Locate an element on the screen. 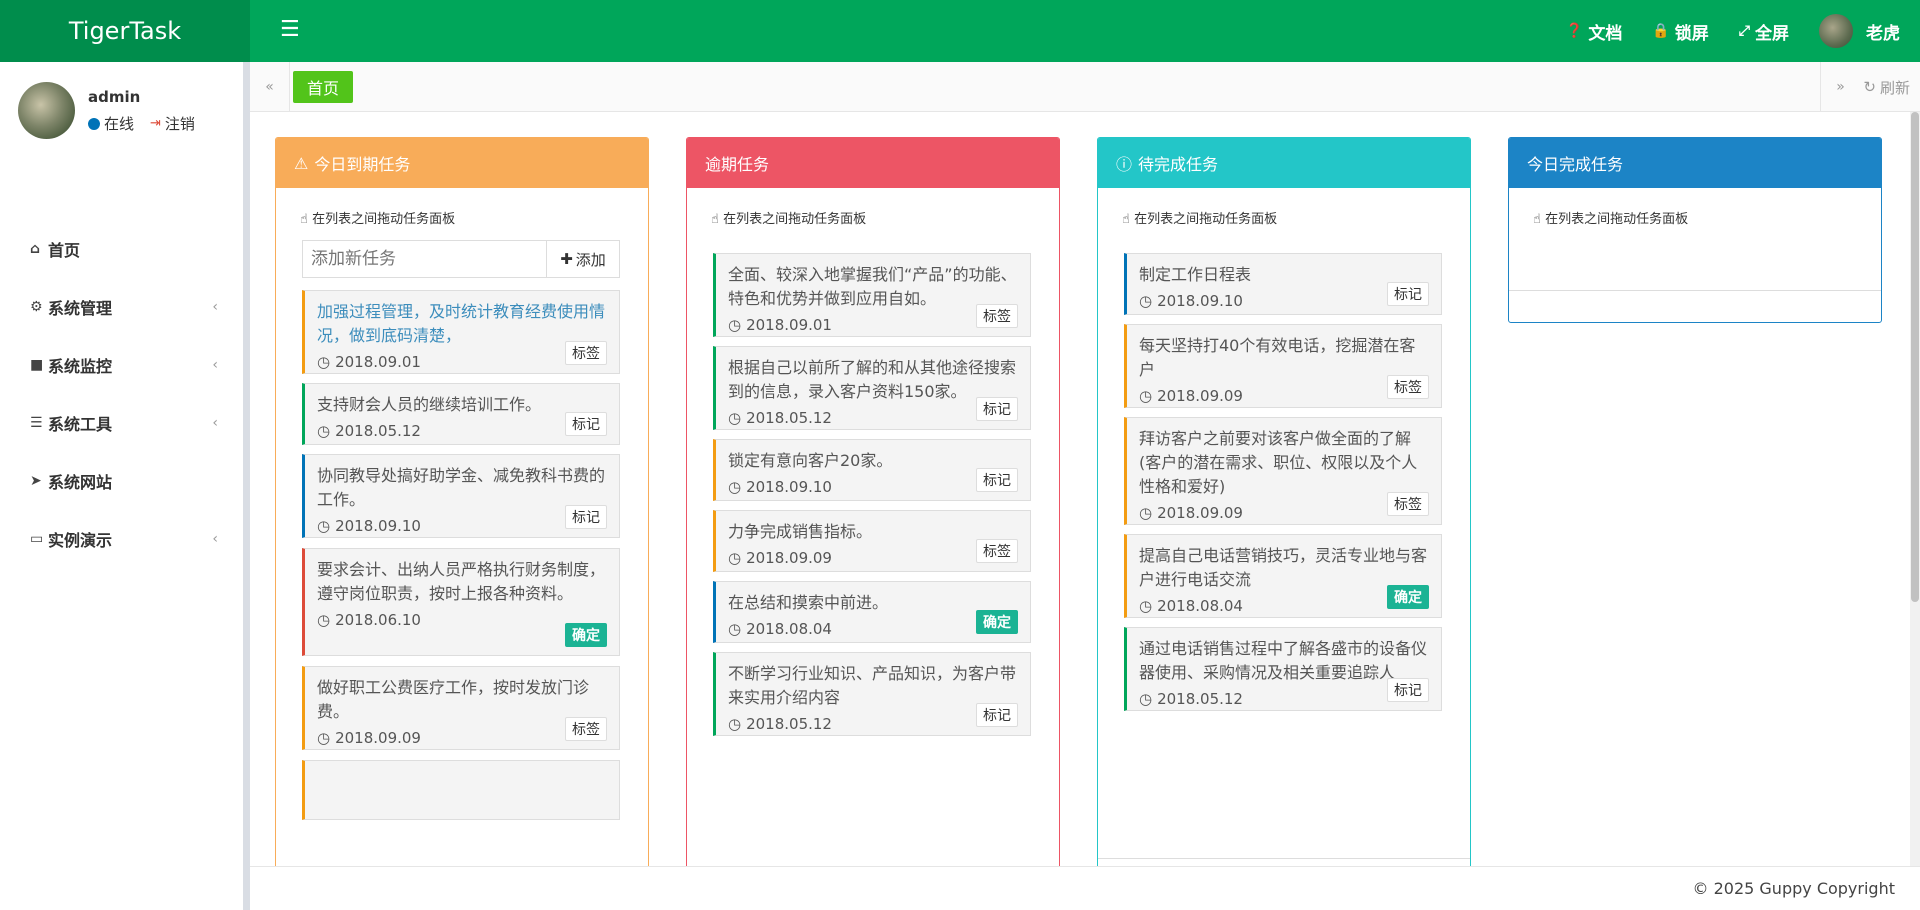  app-logo: TigerTask is located at coordinates (125, 31).